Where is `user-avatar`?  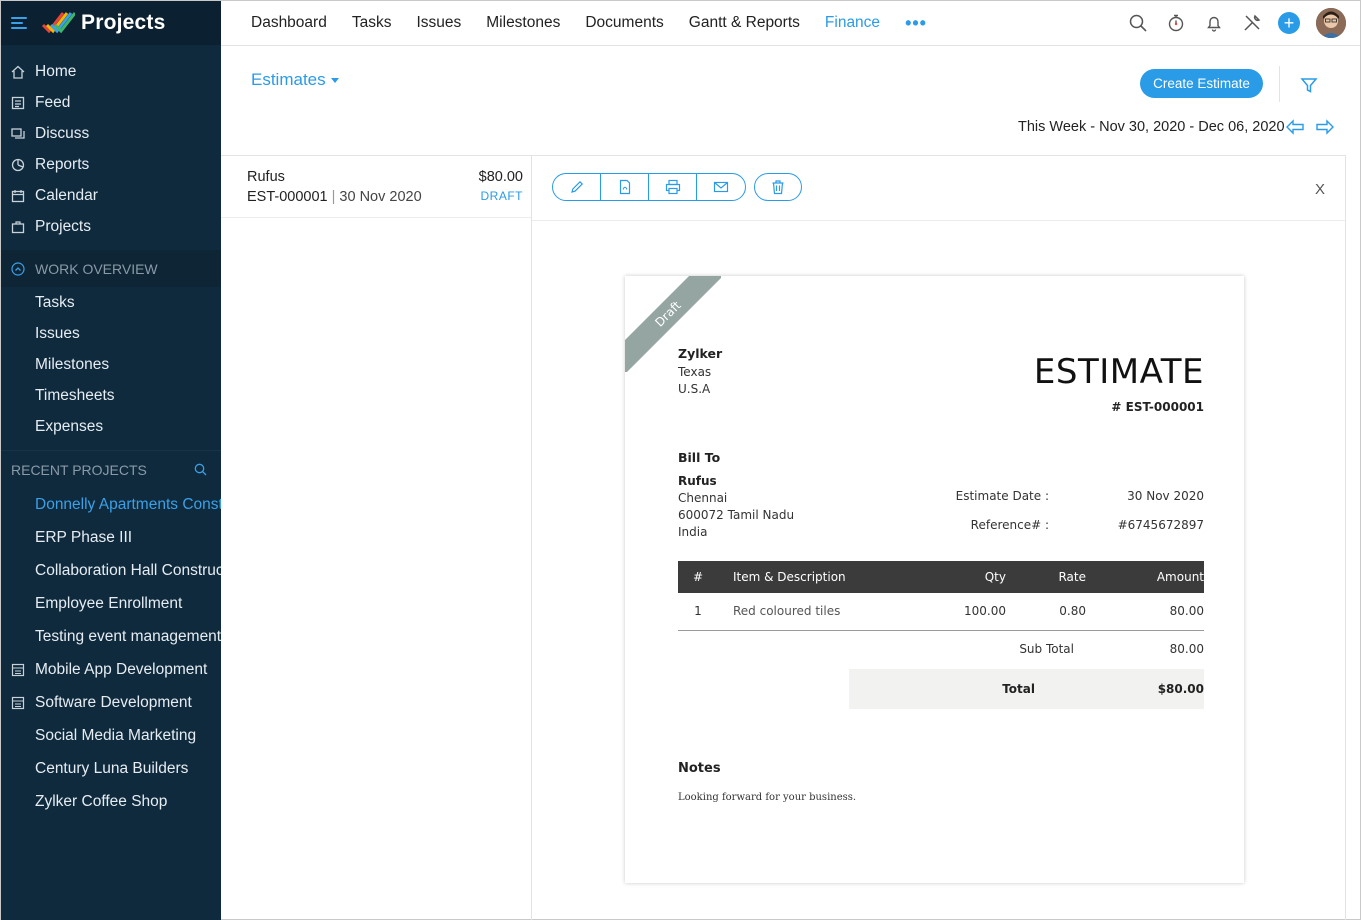
user-avatar is located at coordinates (1331, 23).